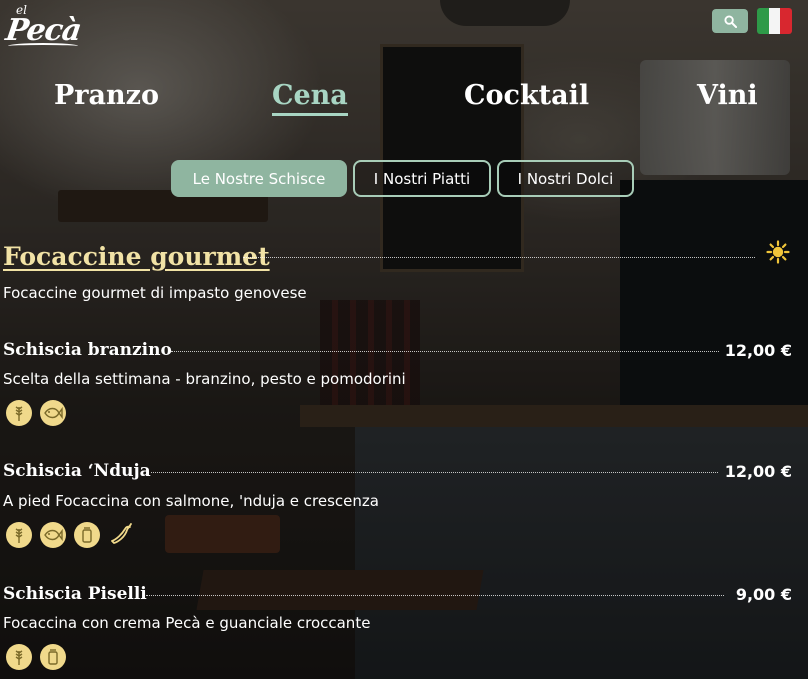 This screenshot has width=808, height=679. What do you see at coordinates (47, 26) in the screenshot?
I see `logo: el Pecà` at bounding box center [47, 26].